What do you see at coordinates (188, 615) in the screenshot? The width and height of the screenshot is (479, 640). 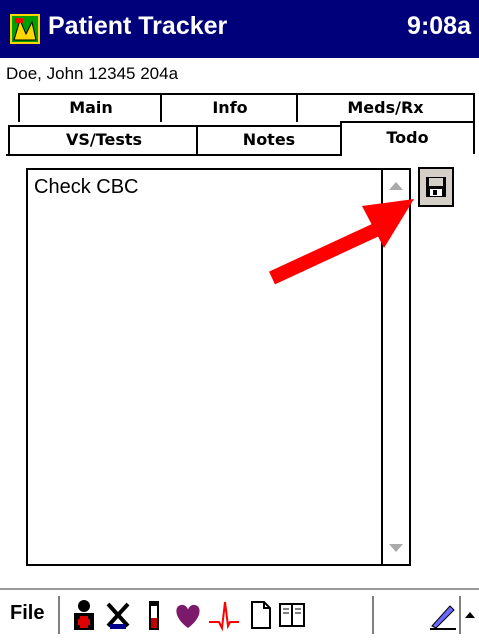 I see `heart-icon` at bounding box center [188, 615].